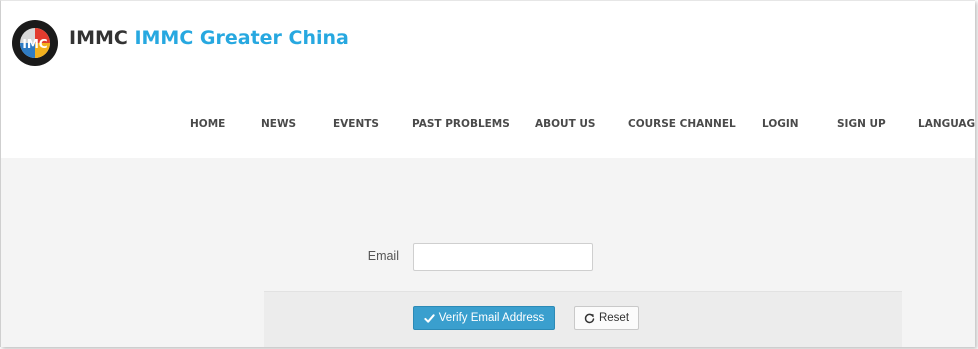 The width and height of the screenshot is (978, 349). What do you see at coordinates (614, 318) in the screenshot?
I see `reset-label: Reset` at bounding box center [614, 318].